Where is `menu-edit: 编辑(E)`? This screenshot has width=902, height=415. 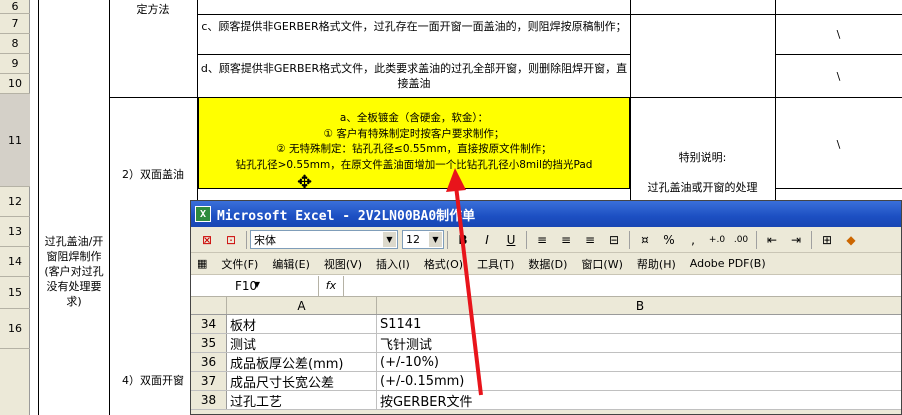
menu-edit: 编辑(E) is located at coordinates (291, 264).